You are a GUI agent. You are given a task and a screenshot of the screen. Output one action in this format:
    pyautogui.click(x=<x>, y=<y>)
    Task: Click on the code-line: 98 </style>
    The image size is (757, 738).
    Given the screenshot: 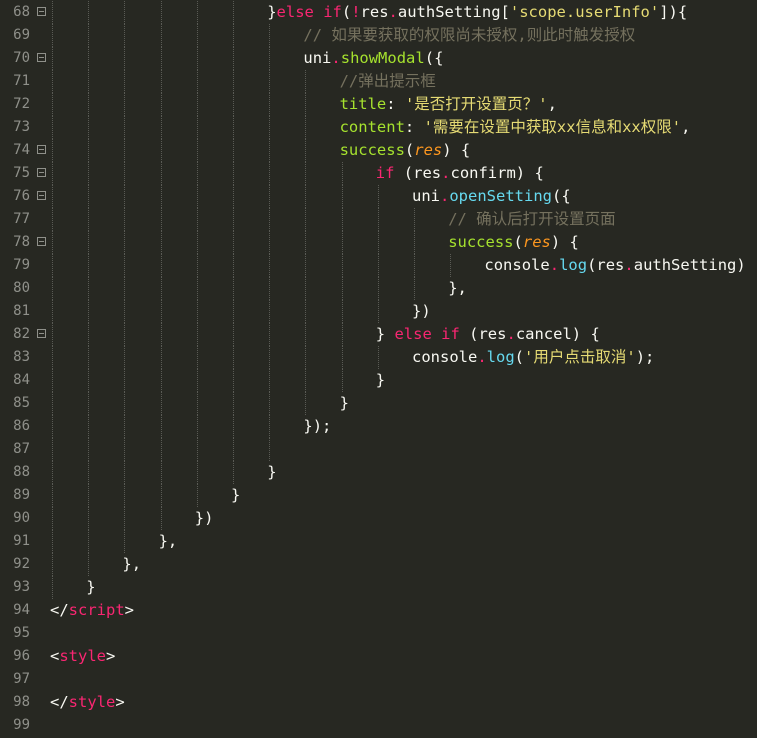 What is the action you would take?
    pyautogui.click(x=378, y=702)
    